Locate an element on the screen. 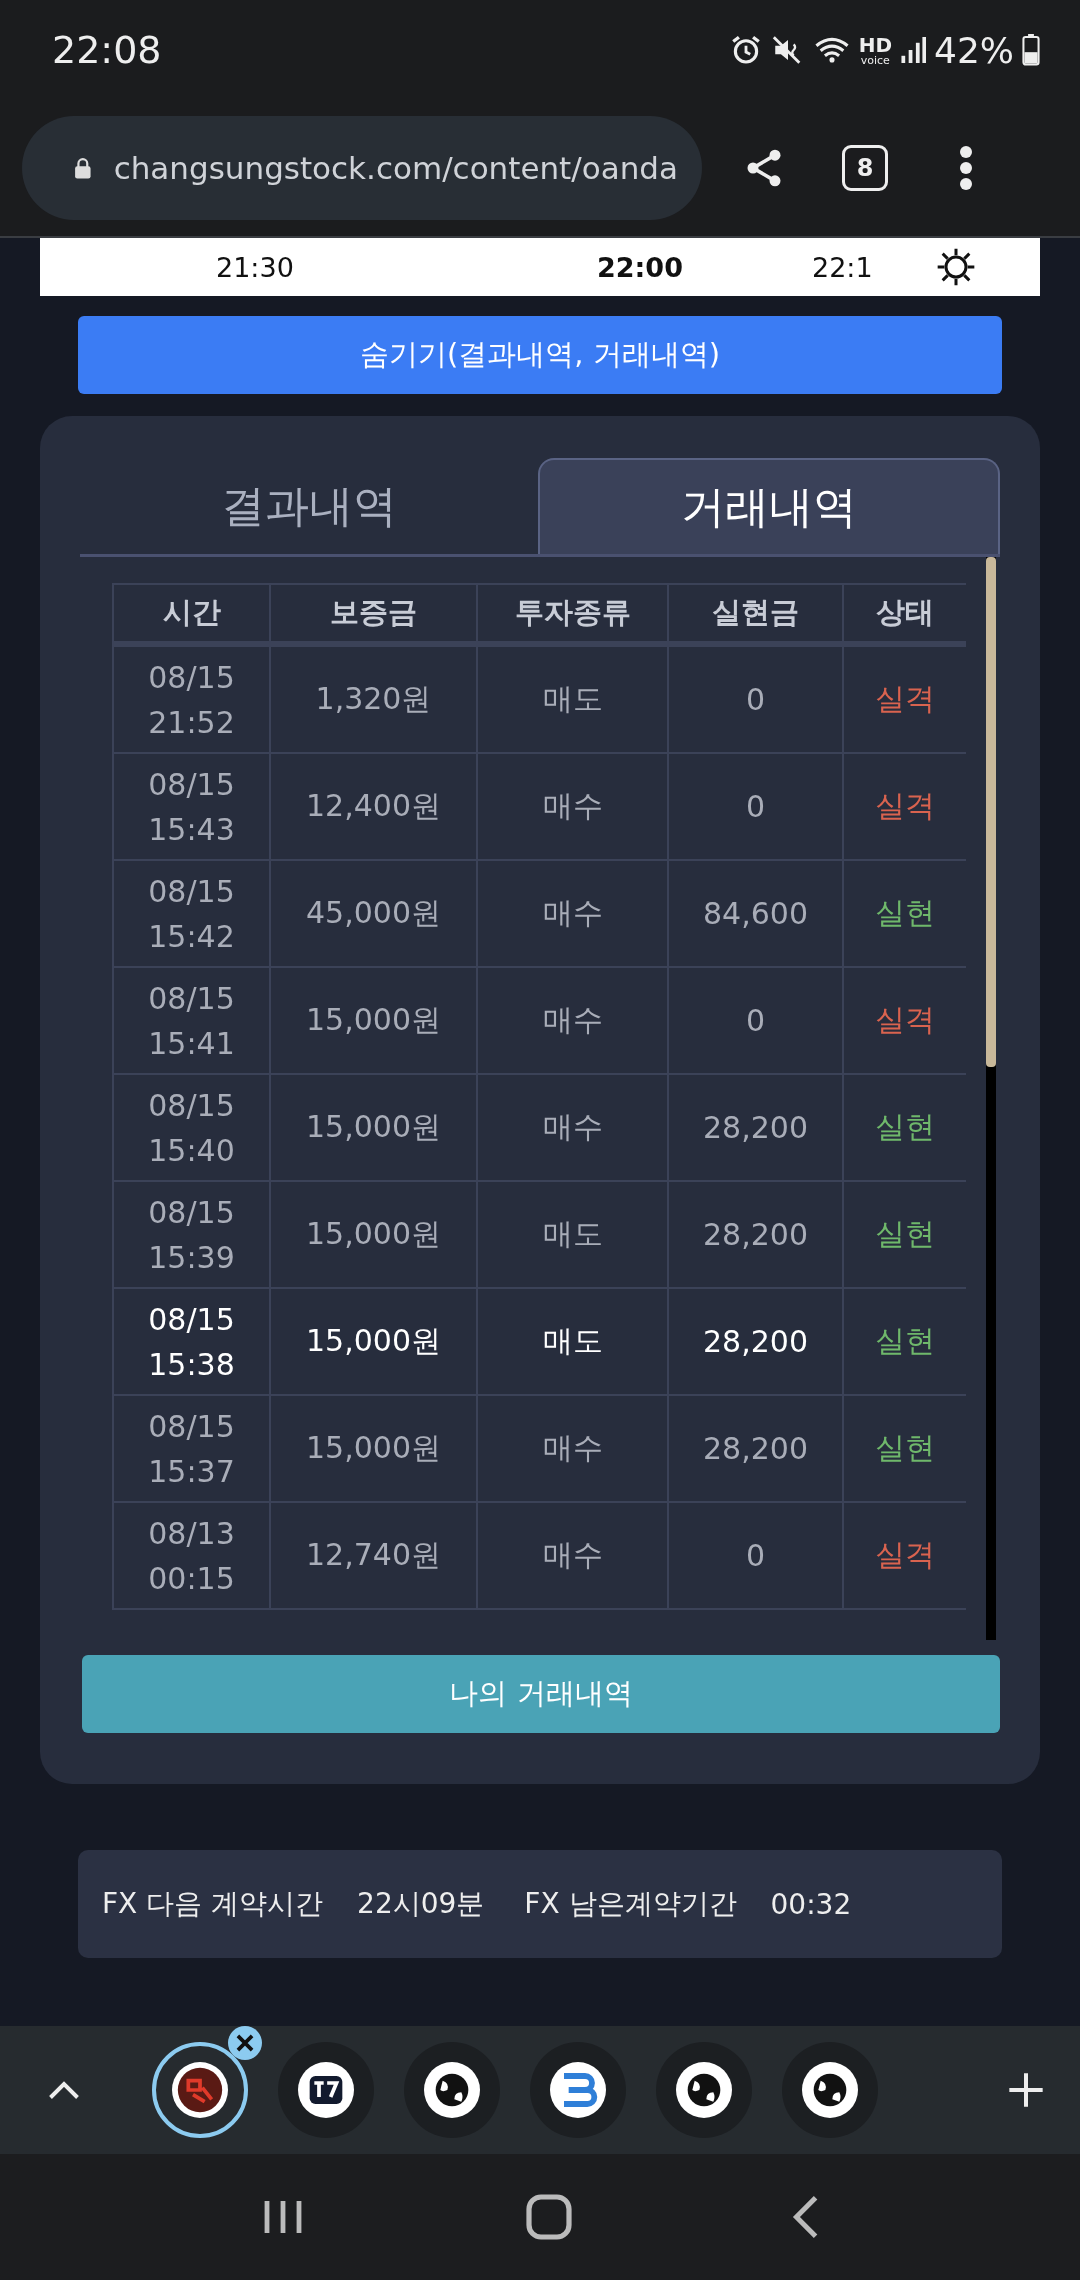 Image resolution: width=1080 pixels, height=2280 pixels. more-menu-icon is located at coordinates (966, 168).